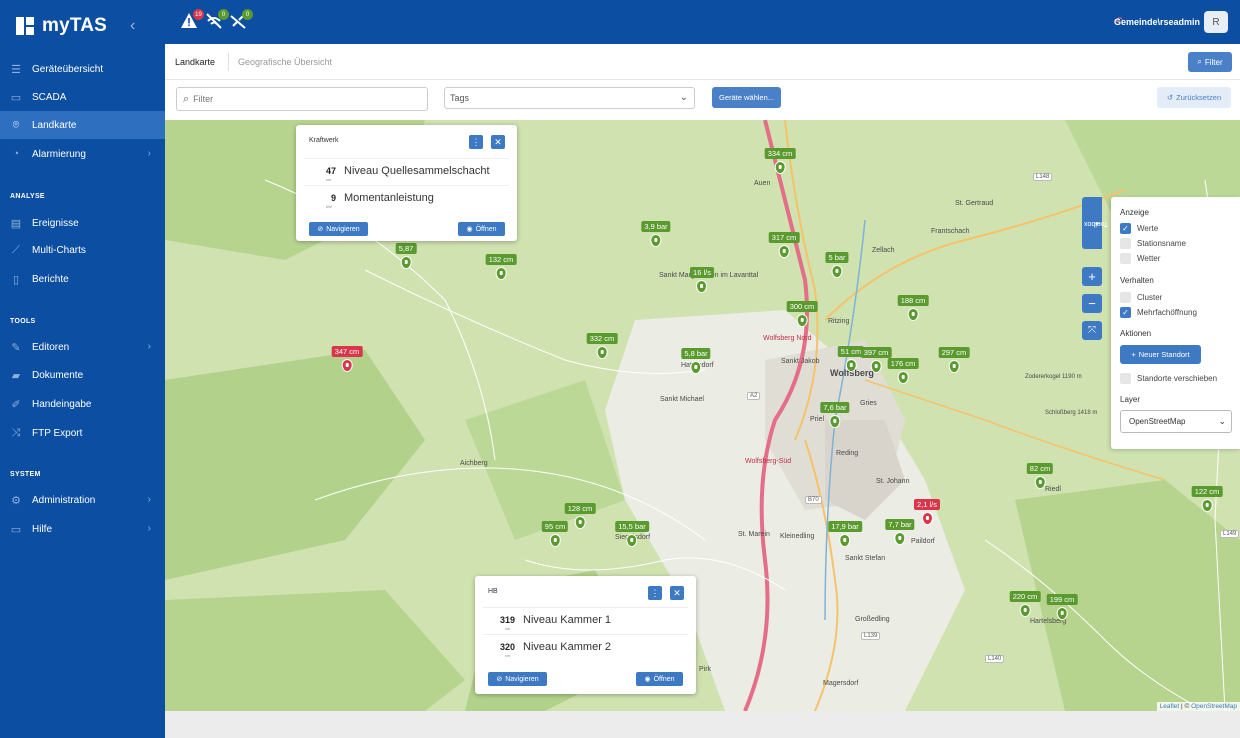 This screenshot has width=1240, height=738. I want to click on layer-select: OpenStreetMap ⌄, so click(1176, 421).